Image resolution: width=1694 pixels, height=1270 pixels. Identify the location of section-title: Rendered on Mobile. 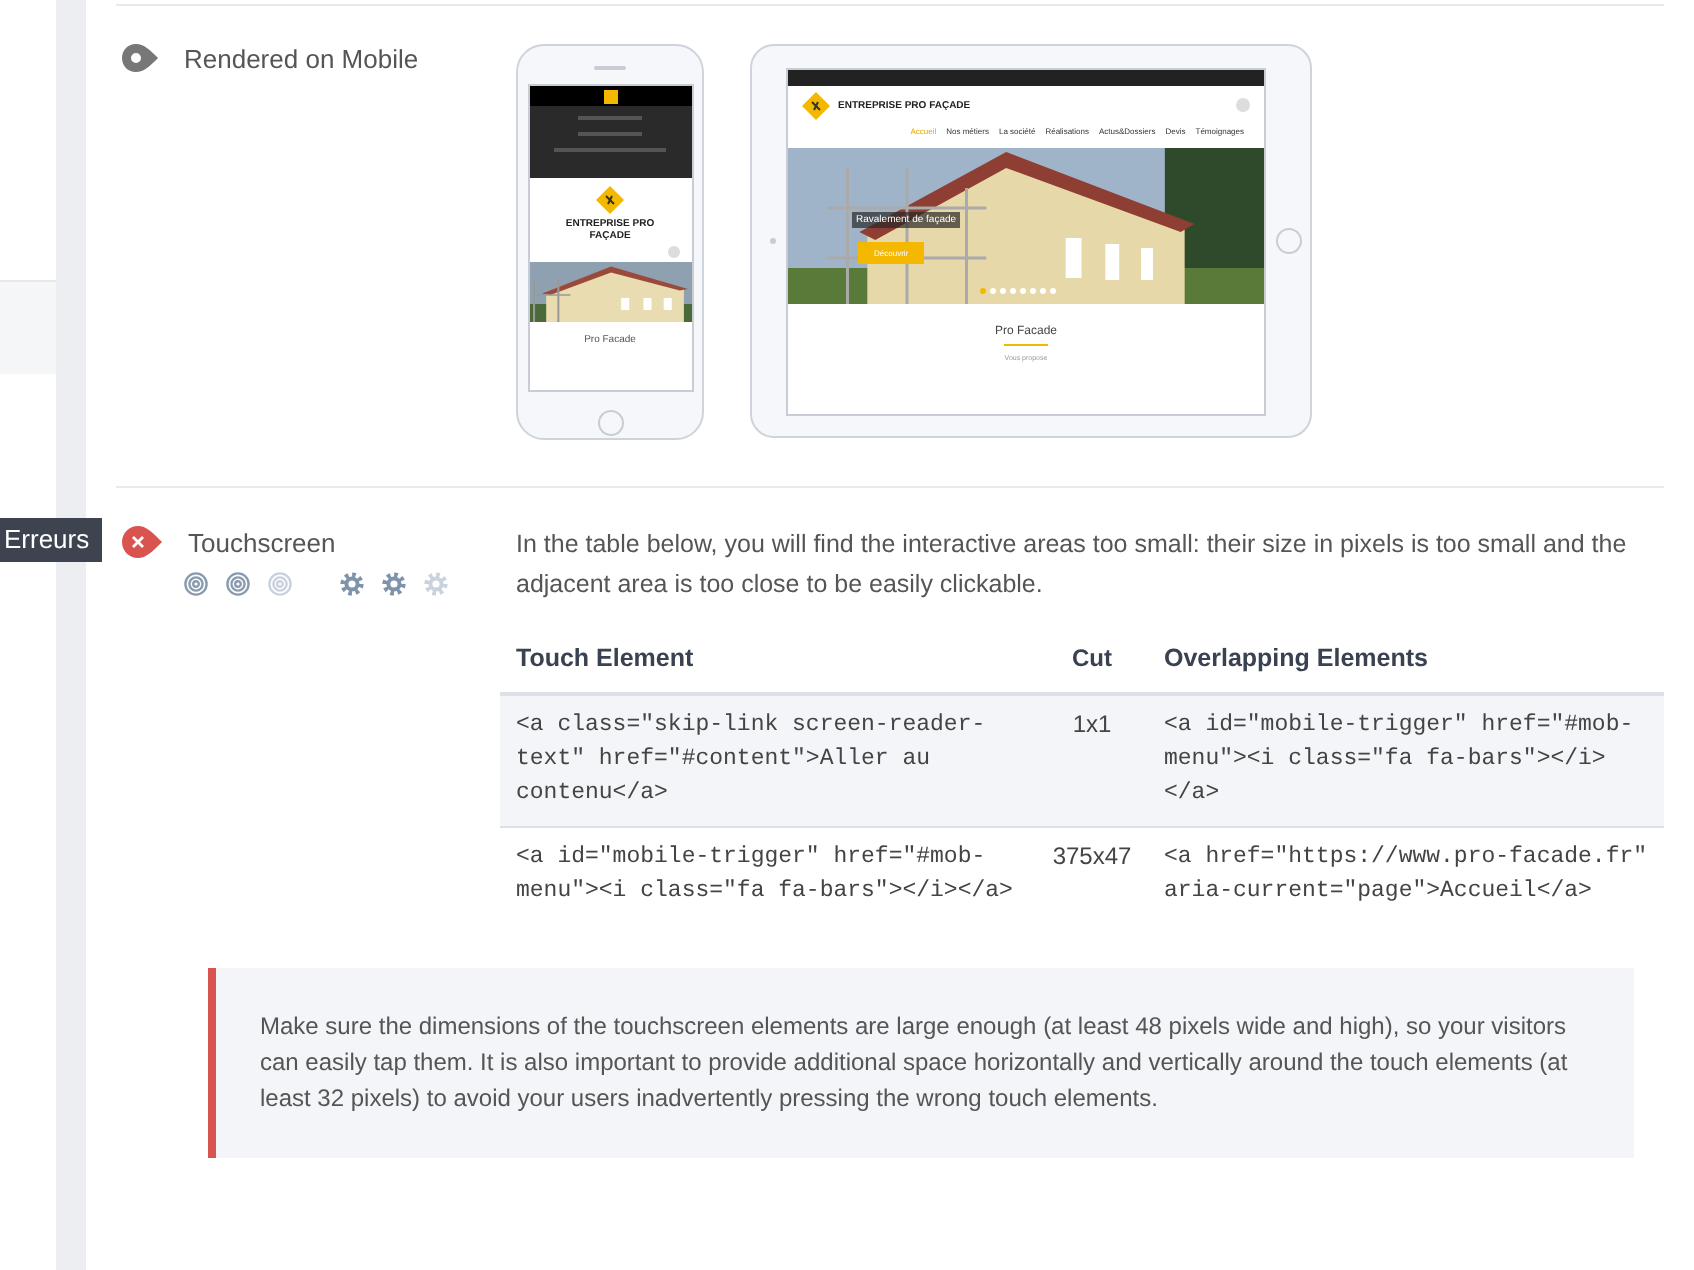
(301, 58).